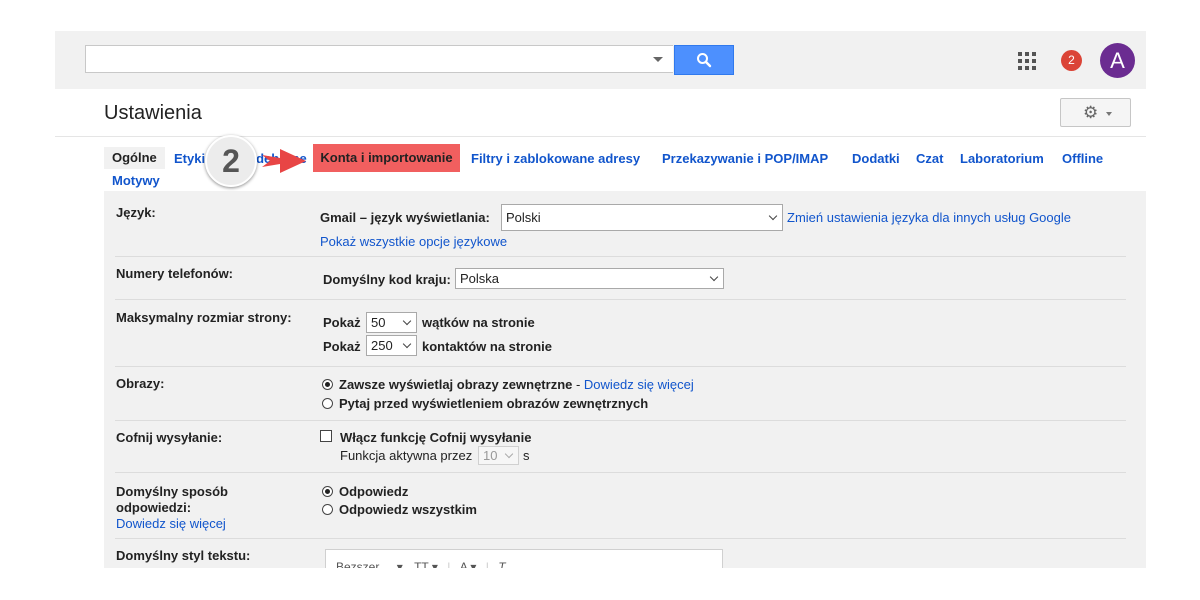 This screenshot has width=1200, height=600. I want to click on avatar: A, so click(1117, 60).